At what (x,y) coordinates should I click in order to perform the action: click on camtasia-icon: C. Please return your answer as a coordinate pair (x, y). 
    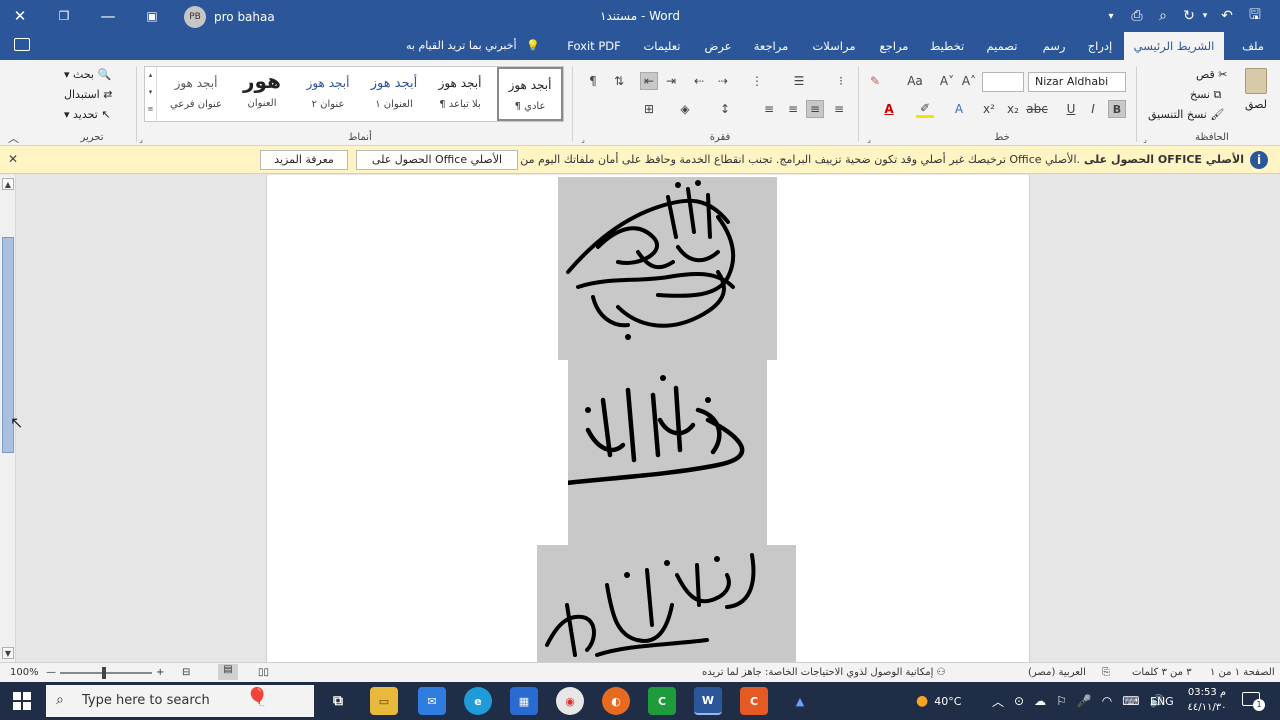
    Looking at the image, I should click on (662, 701).